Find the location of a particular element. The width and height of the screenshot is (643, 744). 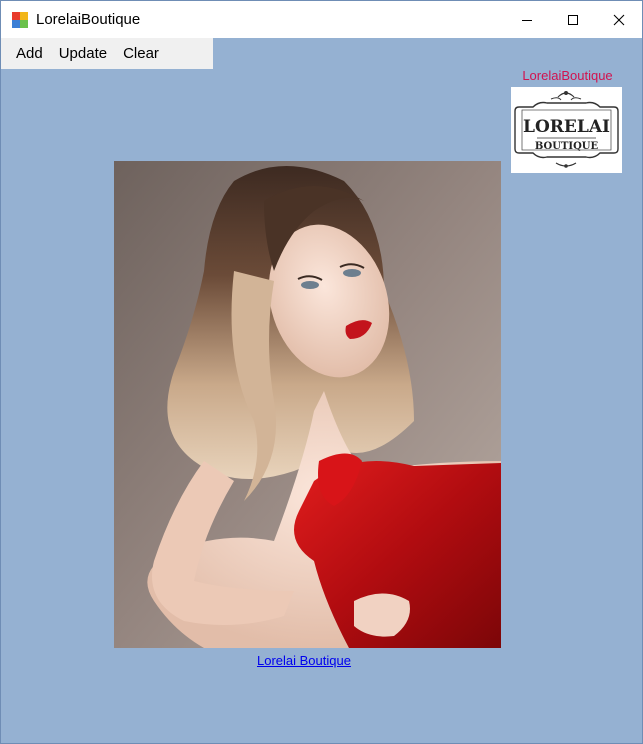

menu-add: Add is located at coordinates (26, 53).